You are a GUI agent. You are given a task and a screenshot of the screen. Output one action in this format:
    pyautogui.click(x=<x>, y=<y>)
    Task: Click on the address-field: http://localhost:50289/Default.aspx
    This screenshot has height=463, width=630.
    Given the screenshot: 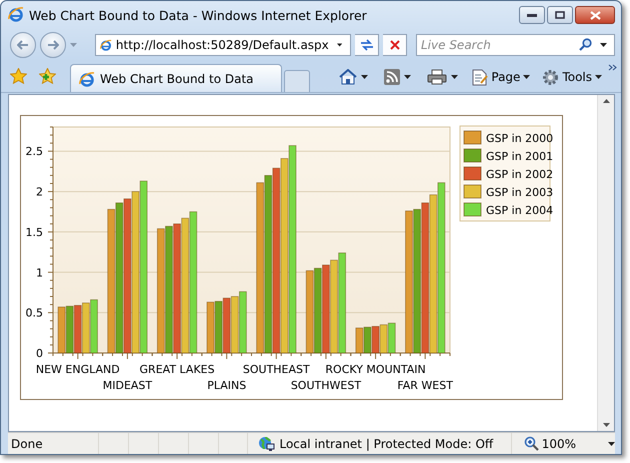 What is the action you would take?
    pyautogui.click(x=223, y=45)
    